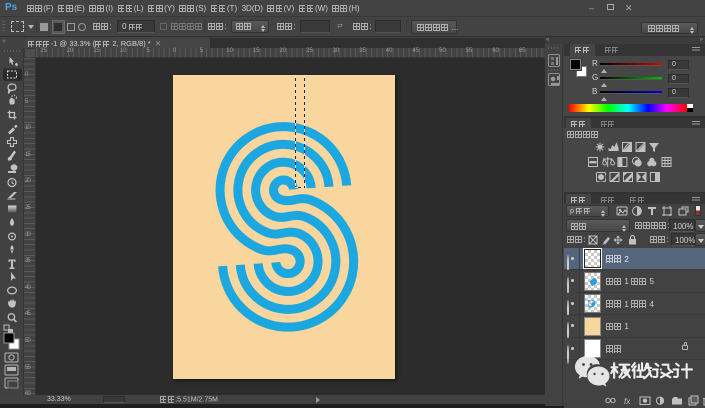 The height and width of the screenshot is (408, 705). I want to click on svg-text: fx, so click(627, 401).